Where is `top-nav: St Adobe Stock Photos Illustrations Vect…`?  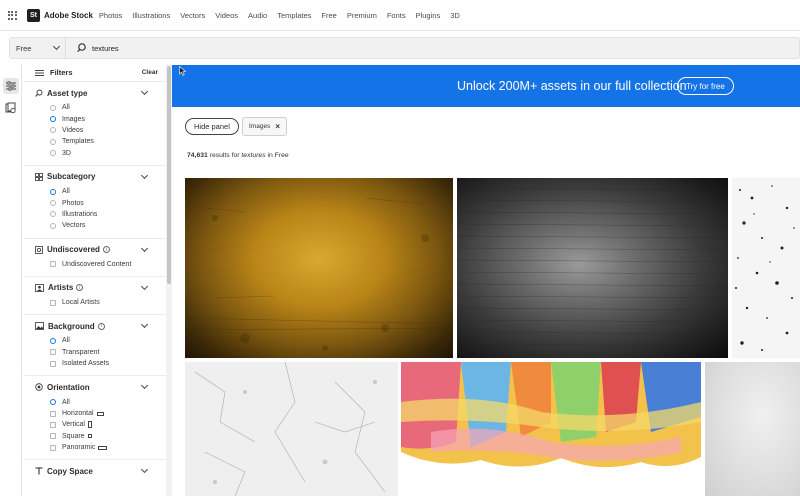
top-nav: St Adobe Stock Photos Illustrations Vect… is located at coordinates (400, 15).